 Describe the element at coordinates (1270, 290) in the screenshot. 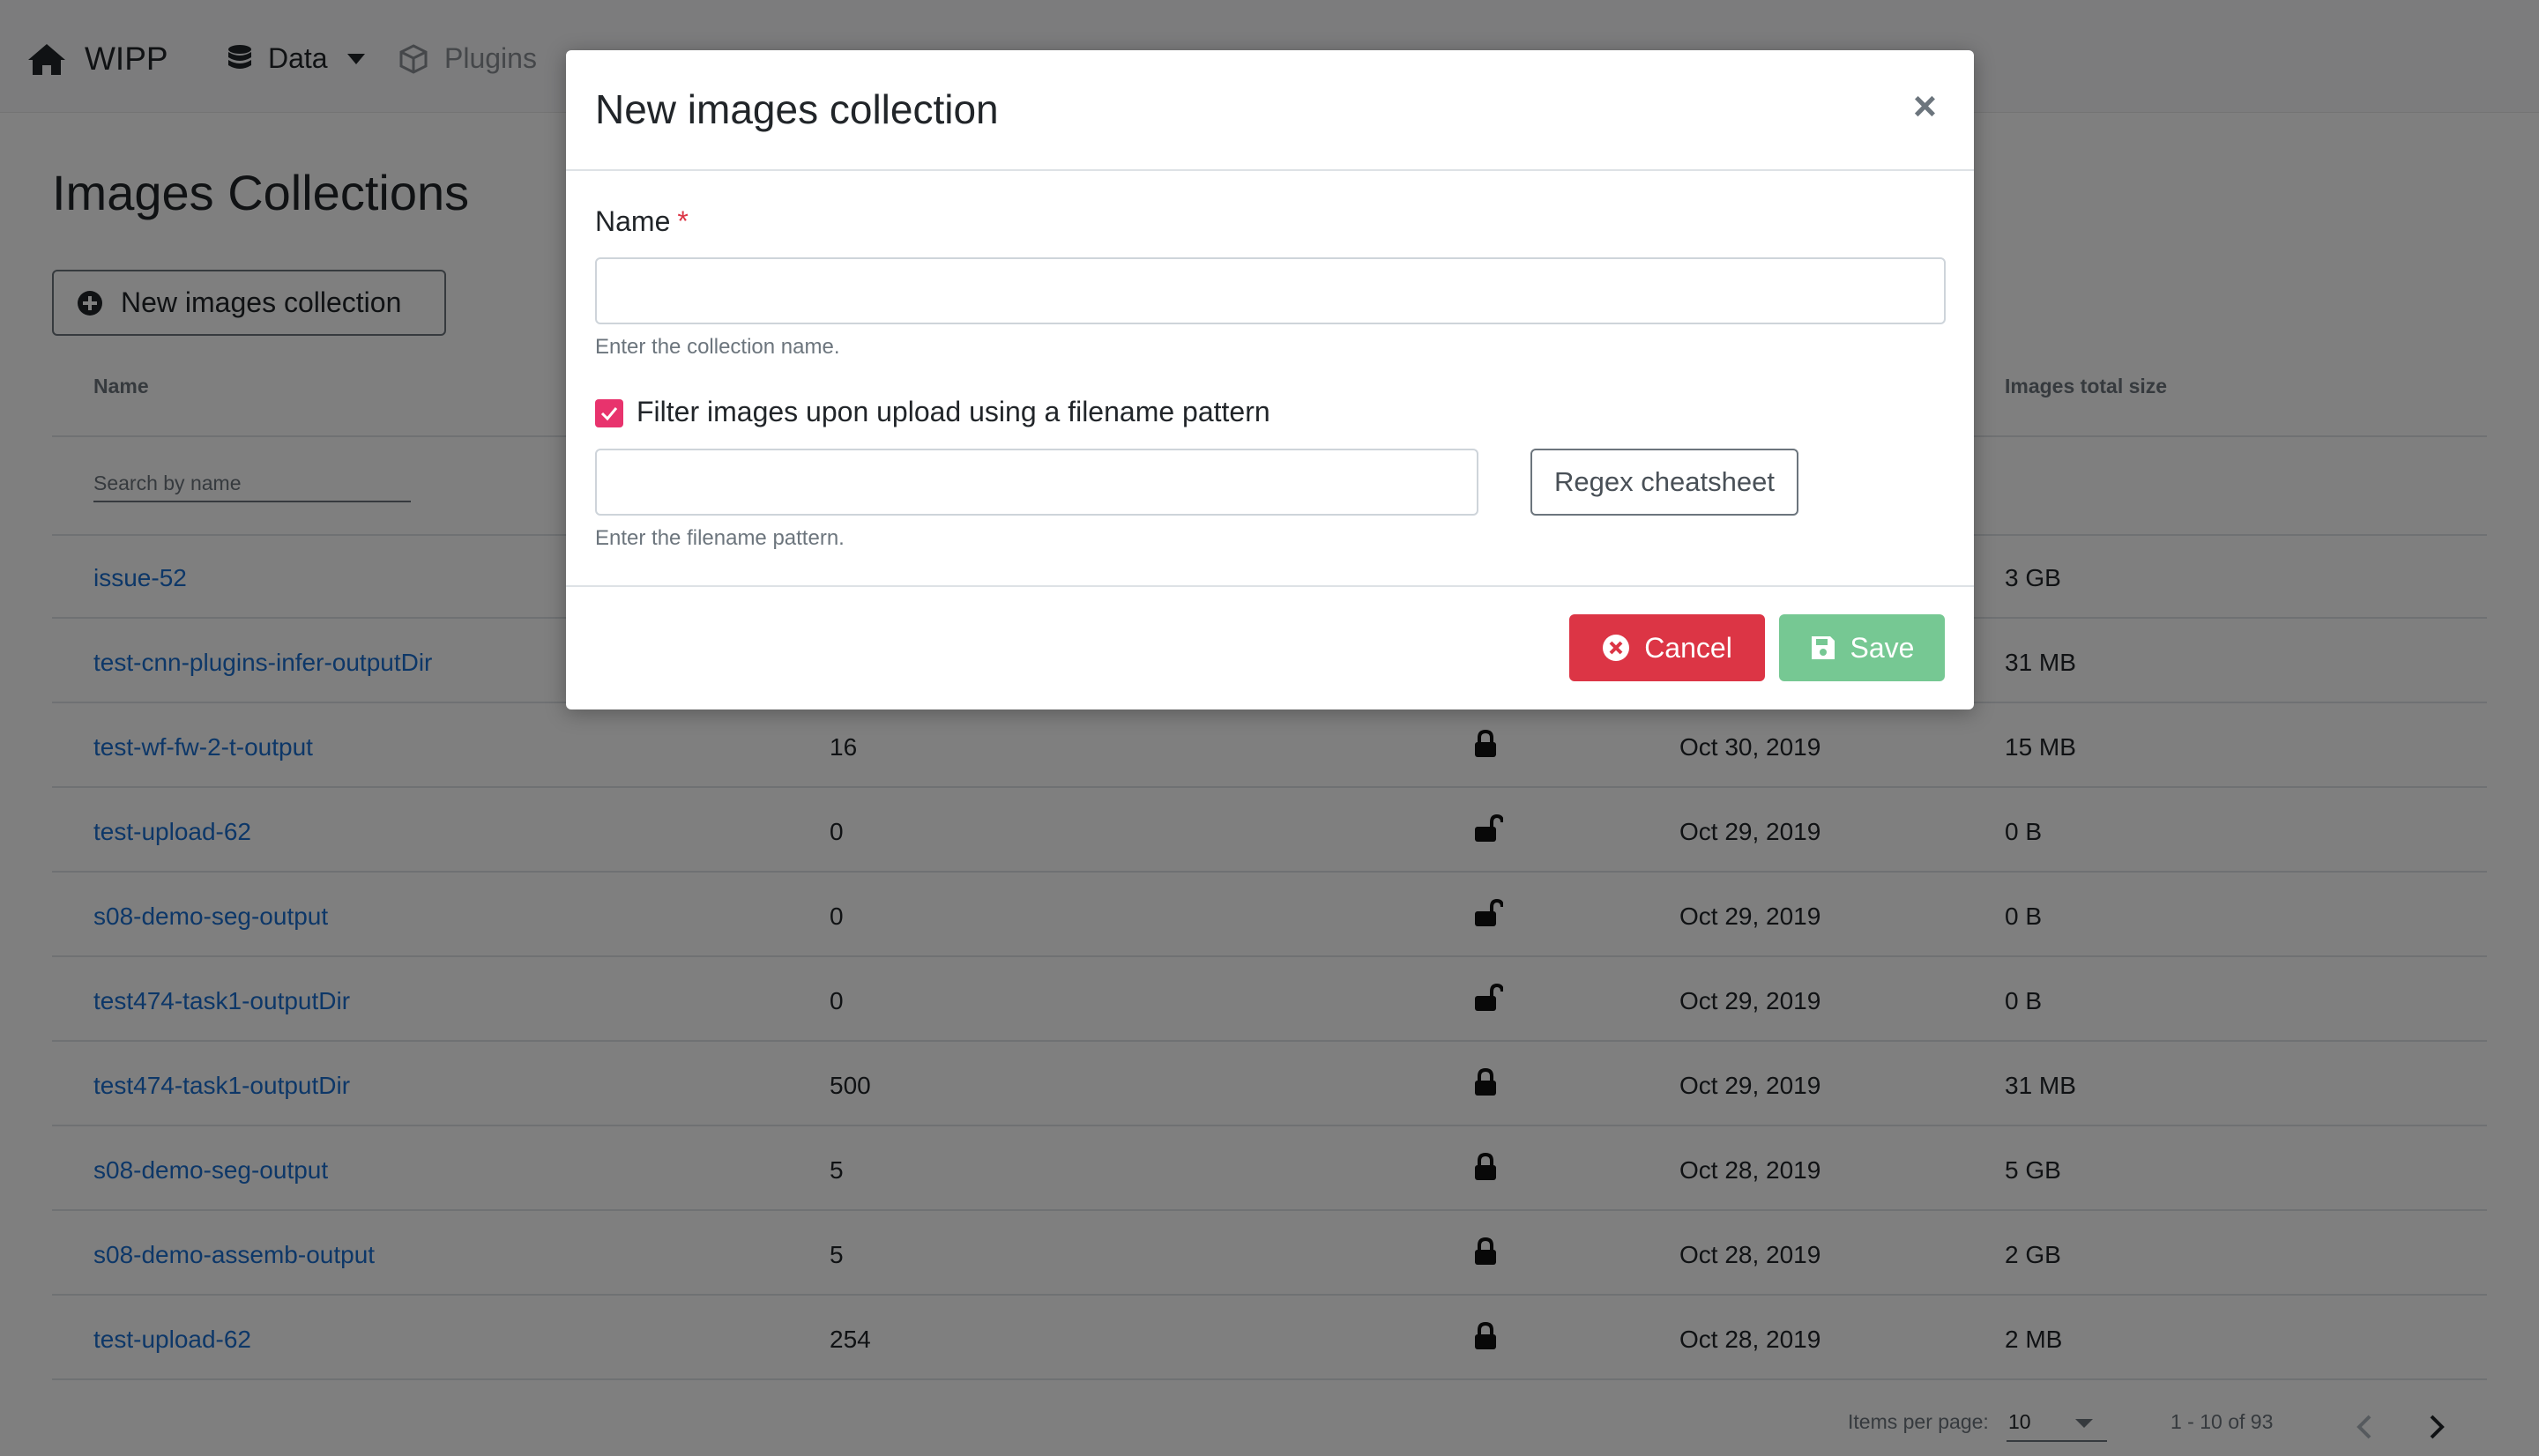

I see `name-input` at that location.